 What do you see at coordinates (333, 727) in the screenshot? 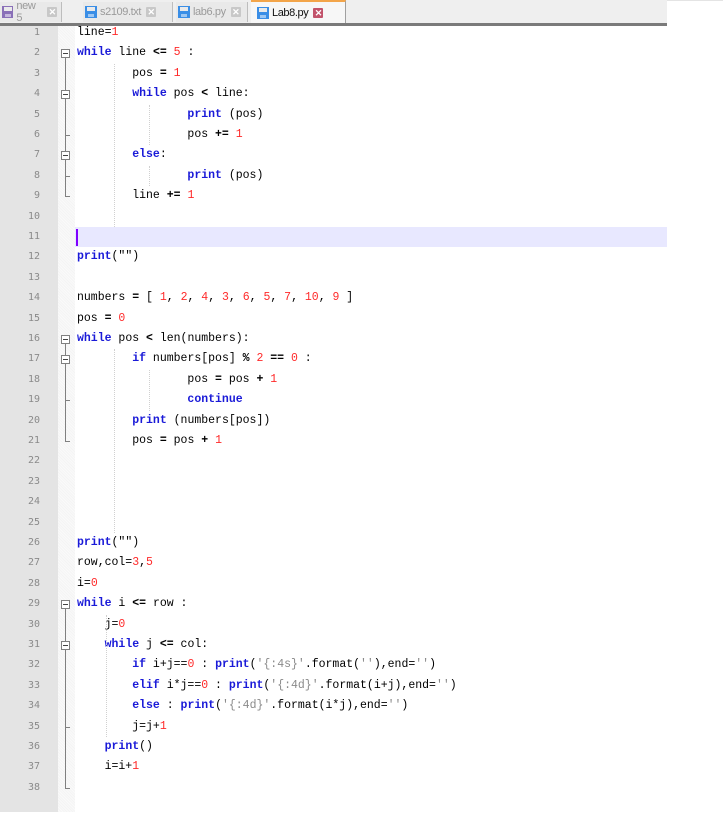
I see `code-line: 35 j=j+1` at bounding box center [333, 727].